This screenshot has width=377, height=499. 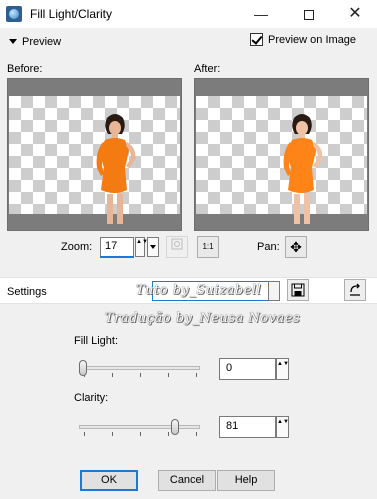 I want to click on before-preview-pane, so click(x=94, y=154).